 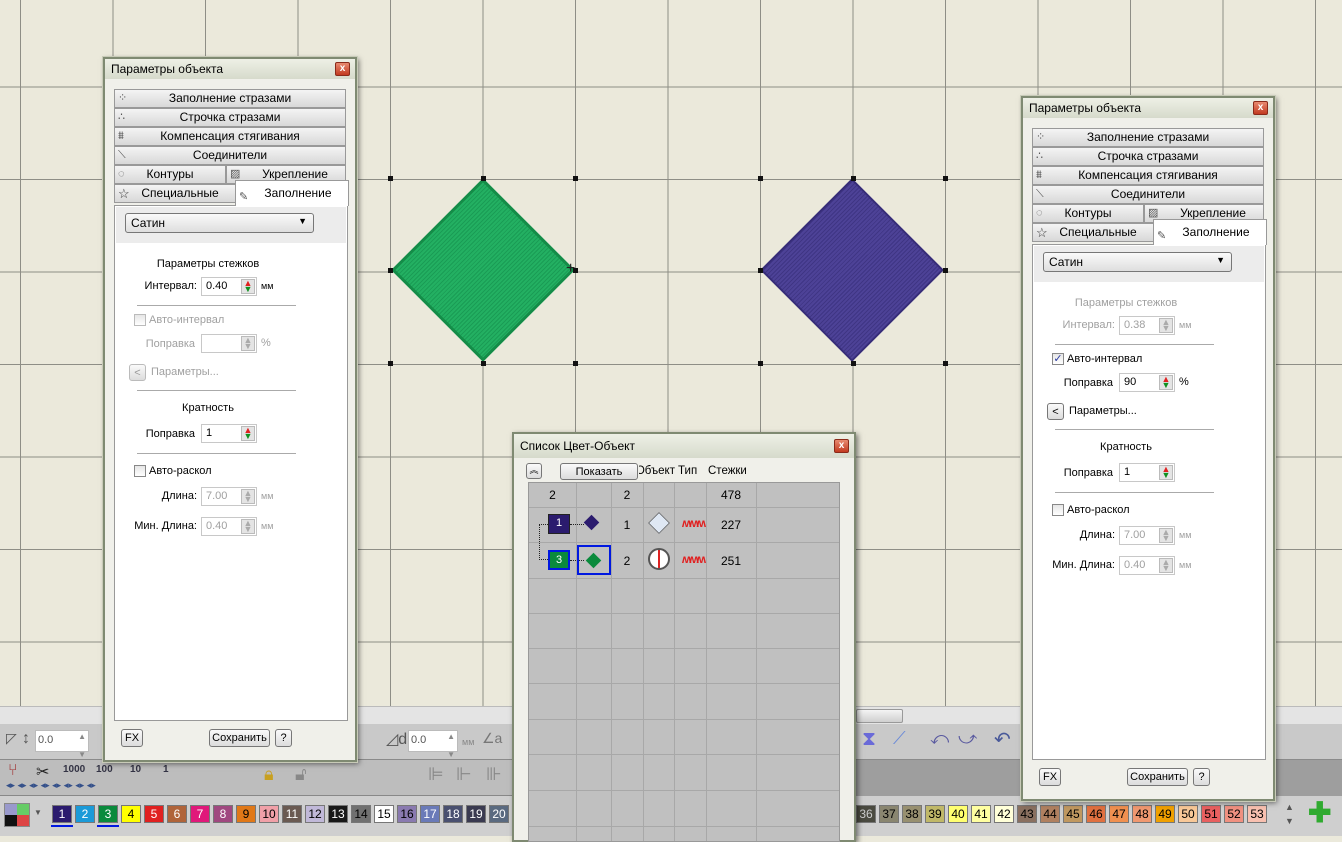 What do you see at coordinates (1096, 814) in the screenshot?
I see `color-swatch-46: 46` at bounding box center [1096, 814].